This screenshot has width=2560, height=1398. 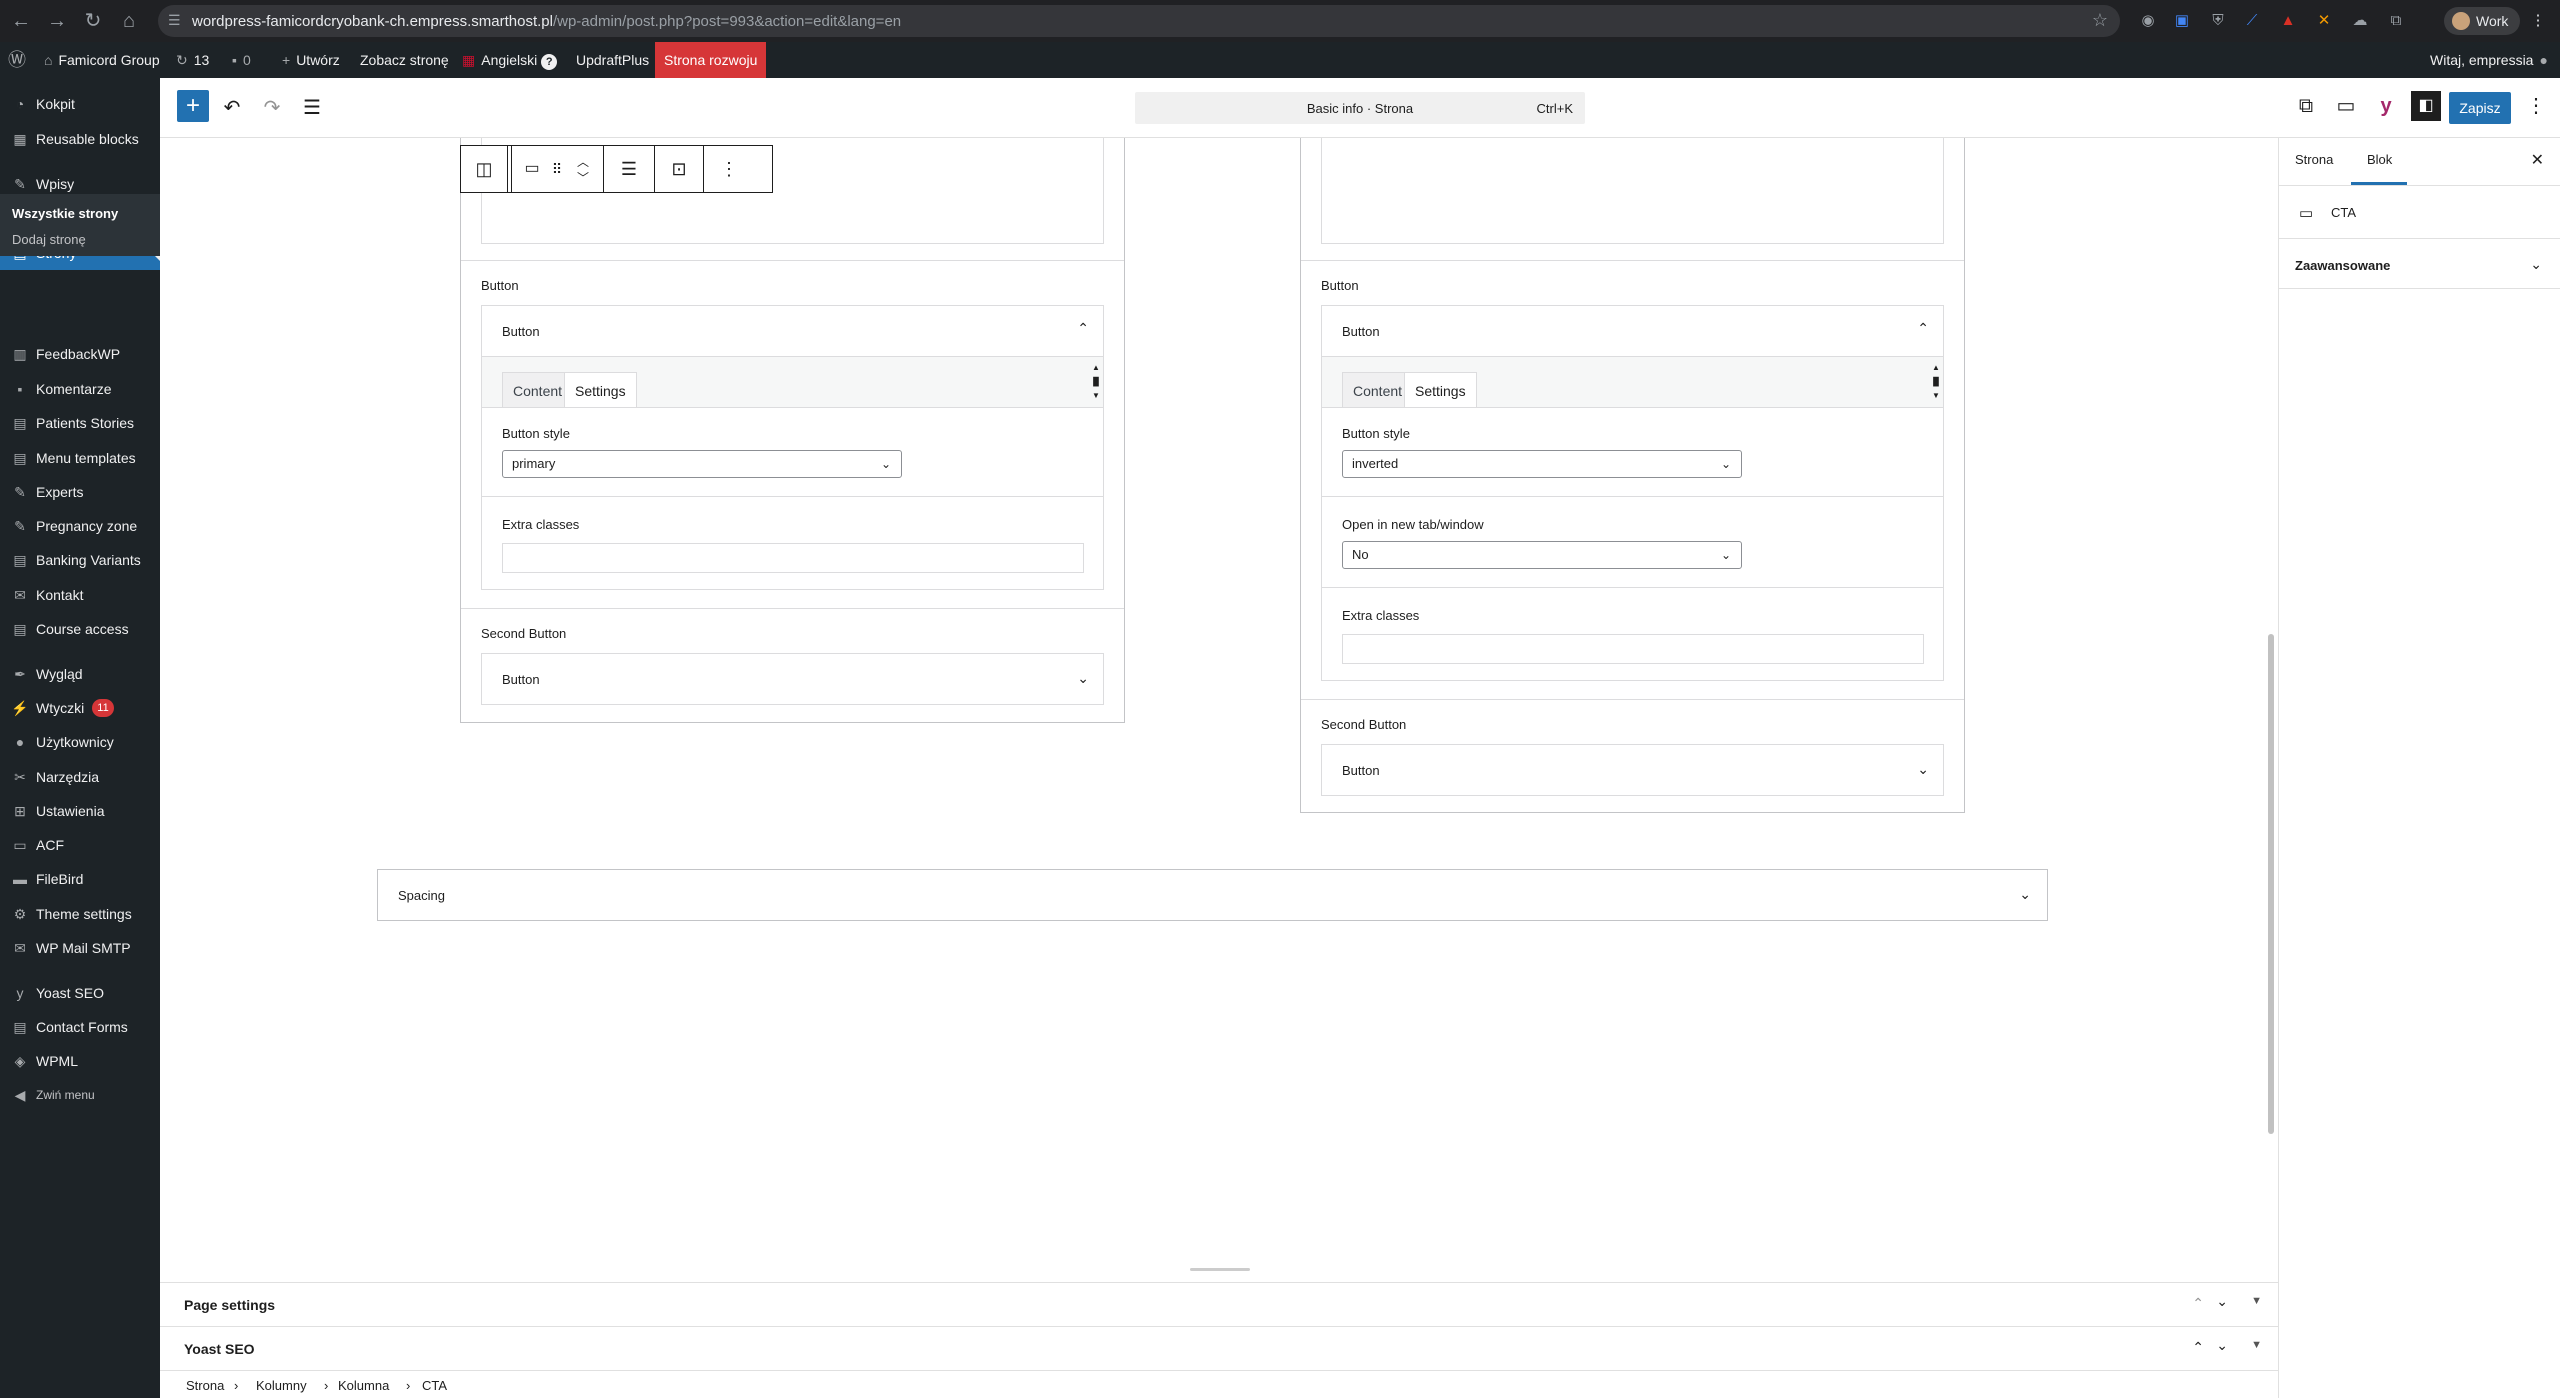 What do you see at coordinates (21, 21) in the screenshot?
I see `back-icon: ←` at bounding box center [21, 21].